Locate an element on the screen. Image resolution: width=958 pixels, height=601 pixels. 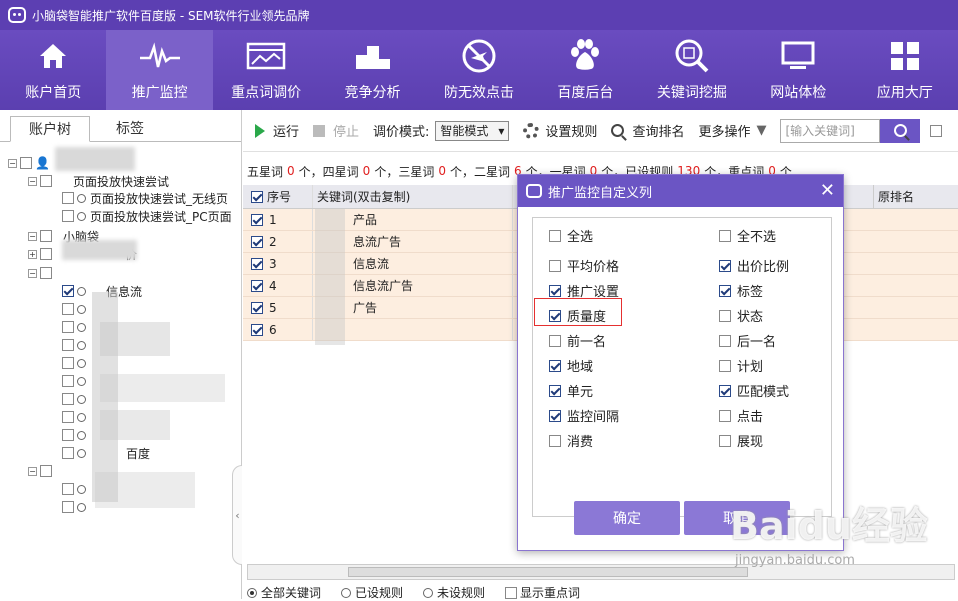
select-all-checkbox is located at coordinates (257, 196).